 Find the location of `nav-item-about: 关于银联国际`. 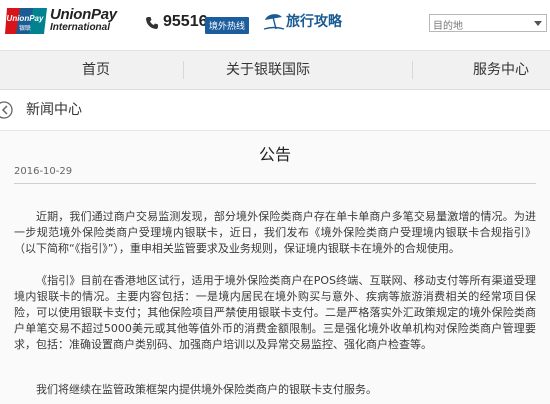

nav-item-about: 关于银联国际 is located at coordinates (268, 70).